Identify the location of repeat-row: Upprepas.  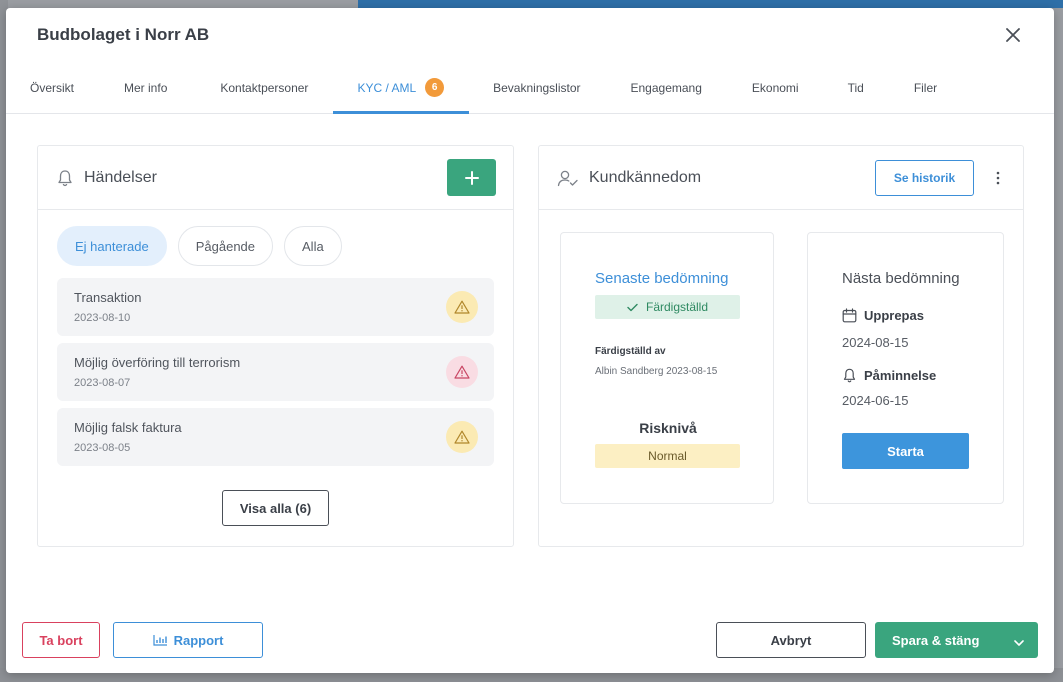
(883, 315).